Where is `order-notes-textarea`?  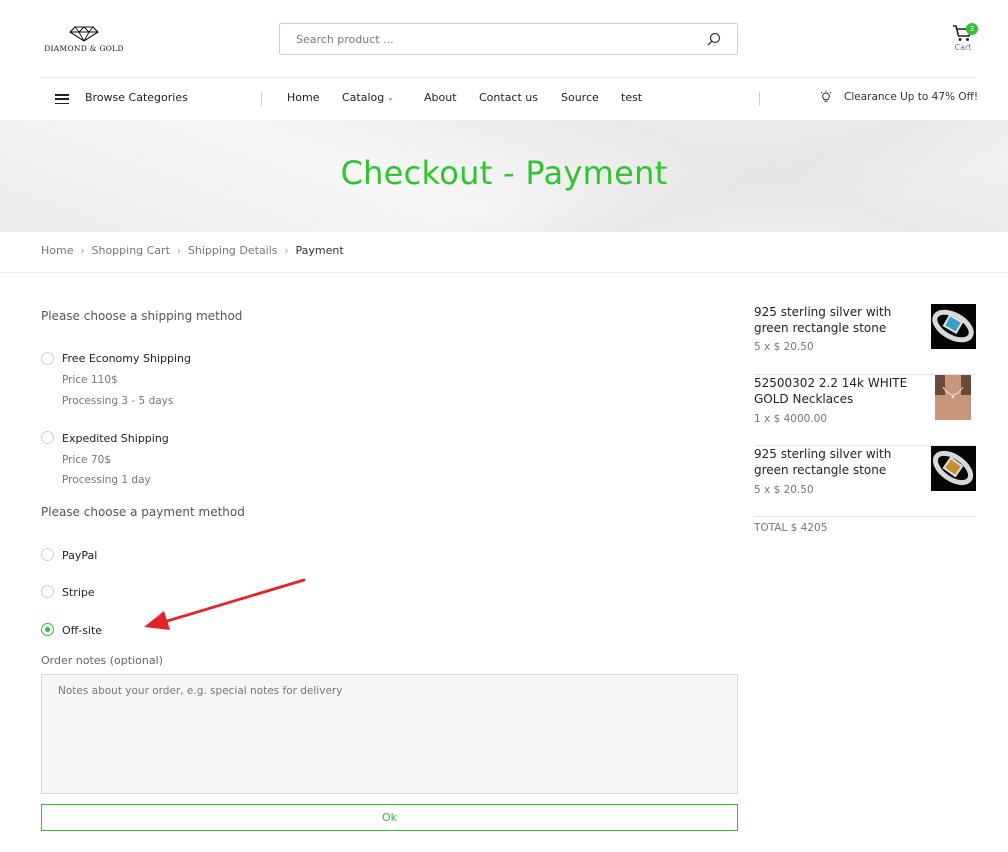
order-notes-textarea is located at coordinates (389, 734).